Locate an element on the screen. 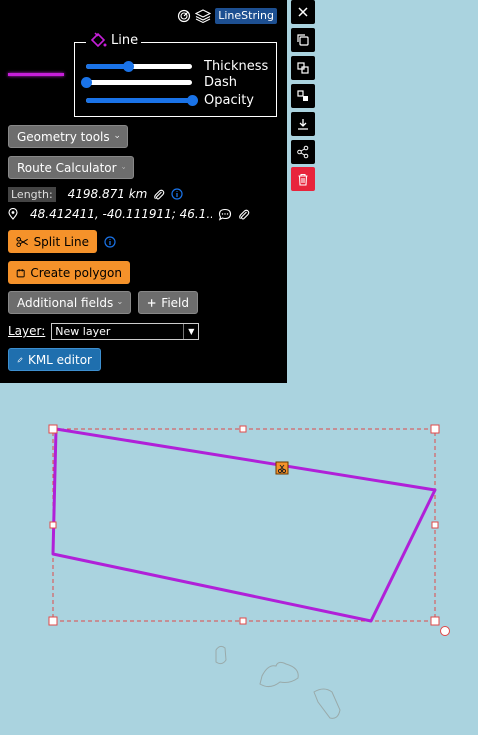  rotate-handle is located at coordinates (445, 631).